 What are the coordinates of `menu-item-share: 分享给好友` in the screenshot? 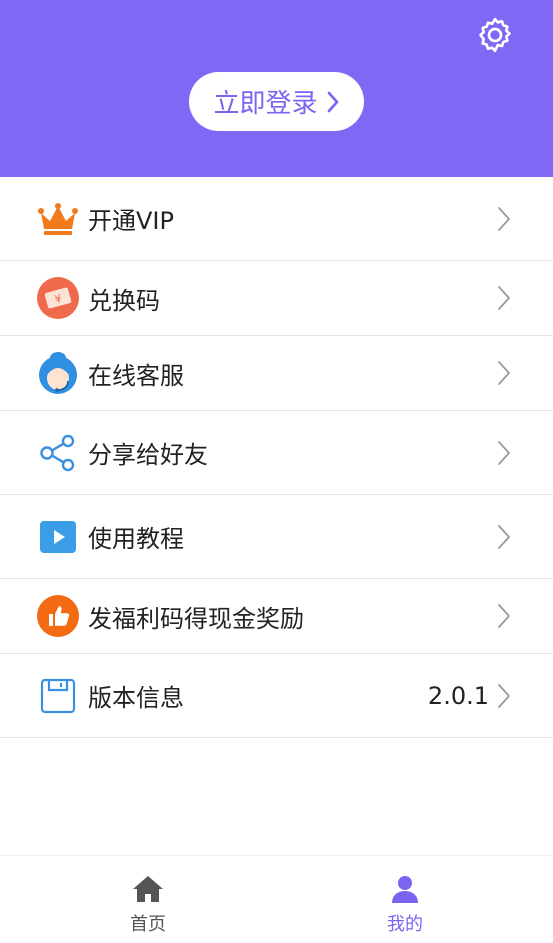 It's located at (276, 453).